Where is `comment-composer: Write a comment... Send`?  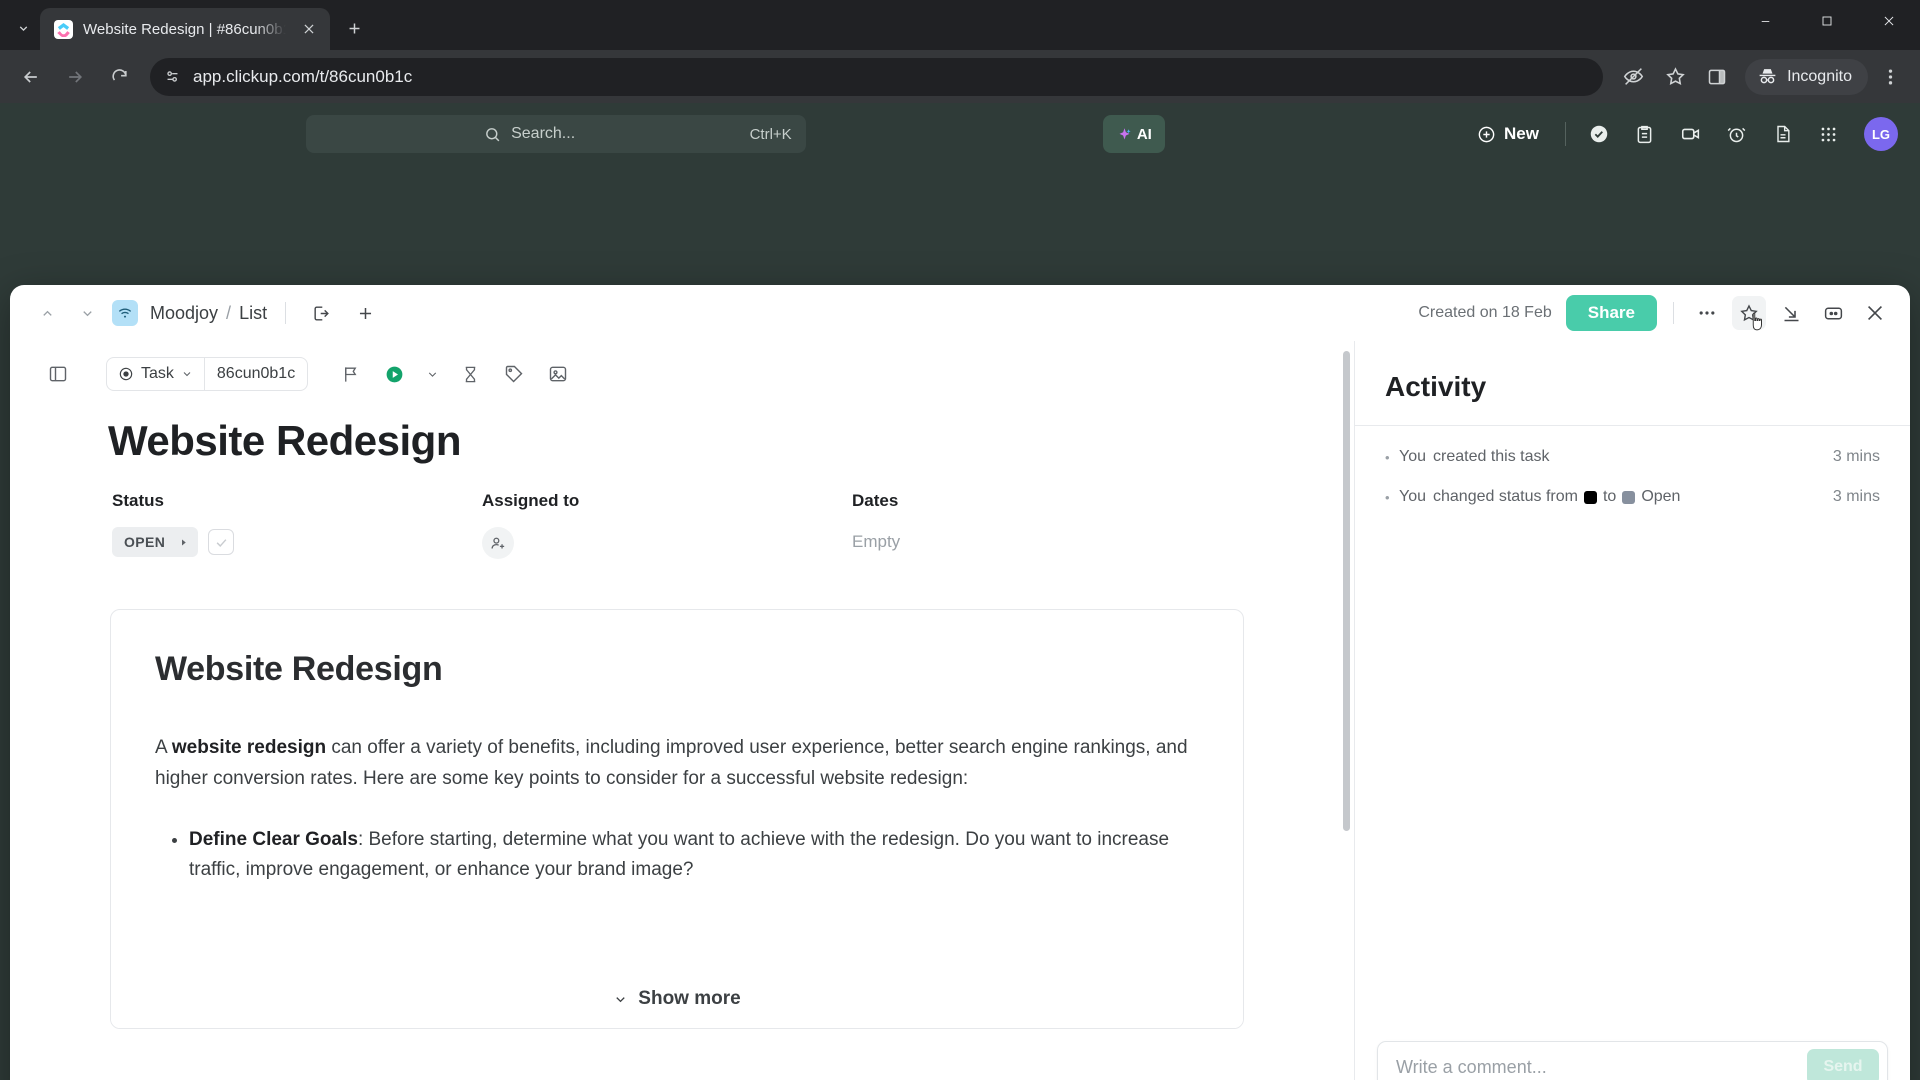
comment-composer: Write a comment... Send is located at coordinates (1632, 1053).